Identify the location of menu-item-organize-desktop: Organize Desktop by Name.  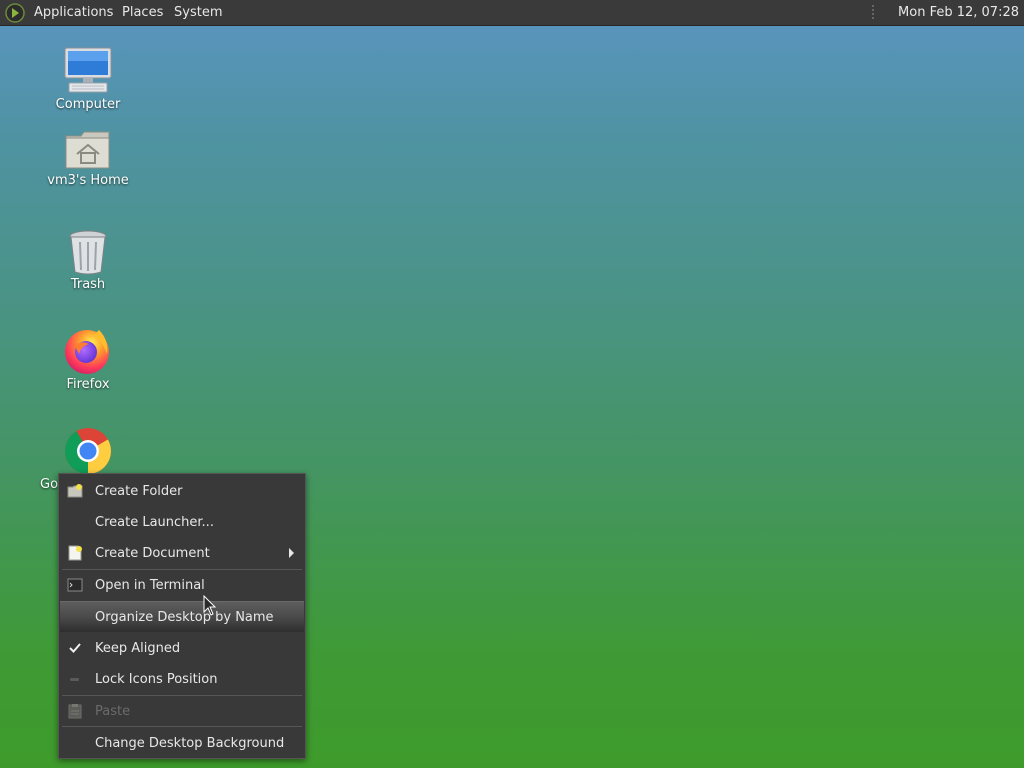
(182, 616).